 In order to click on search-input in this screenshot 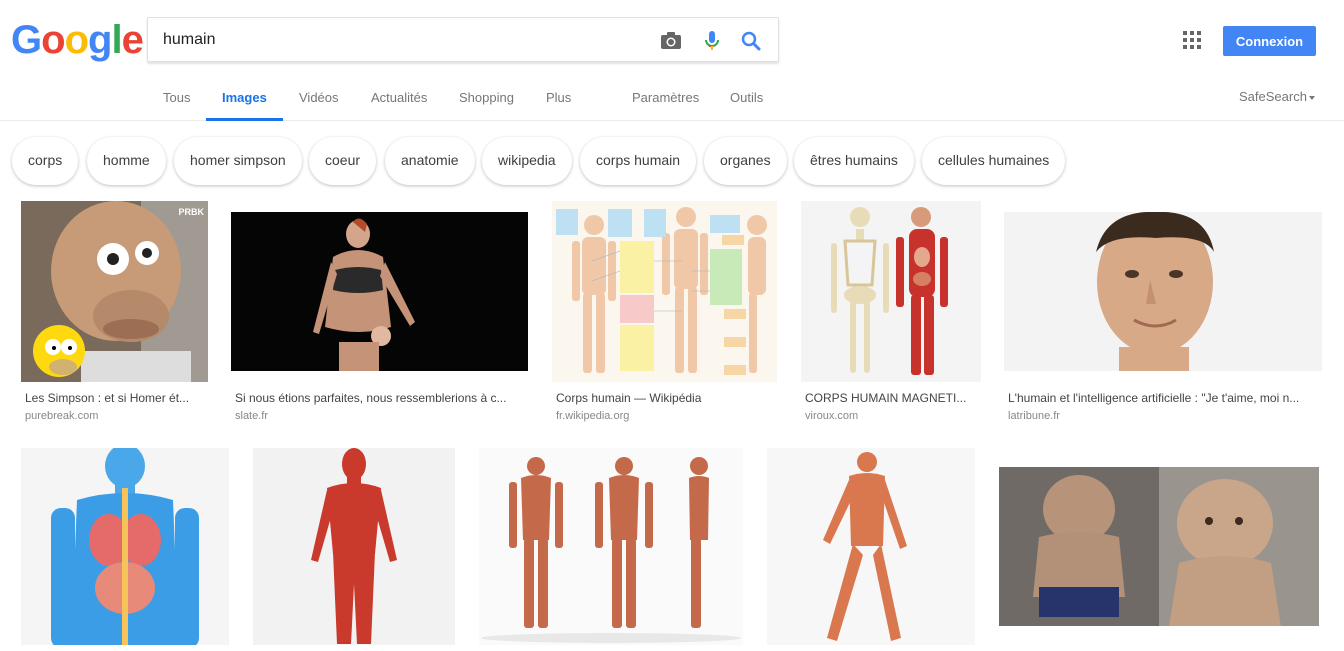, I will do `click(403, 39)`.